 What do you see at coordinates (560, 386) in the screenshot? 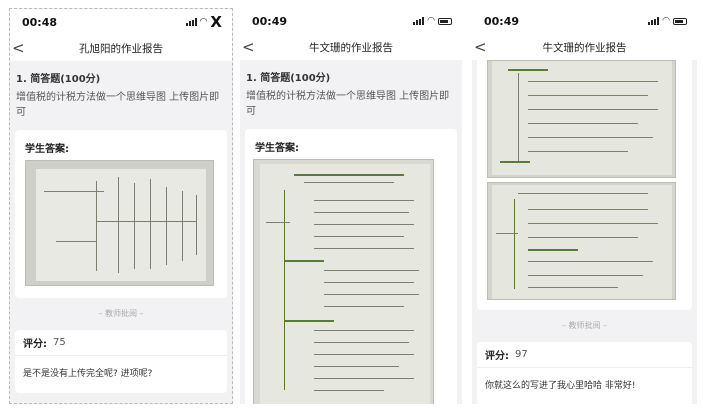
I see `teacher-comment: 你就这么的写进了我心里哈哈 非常好!` at bounding box center [560, 386].